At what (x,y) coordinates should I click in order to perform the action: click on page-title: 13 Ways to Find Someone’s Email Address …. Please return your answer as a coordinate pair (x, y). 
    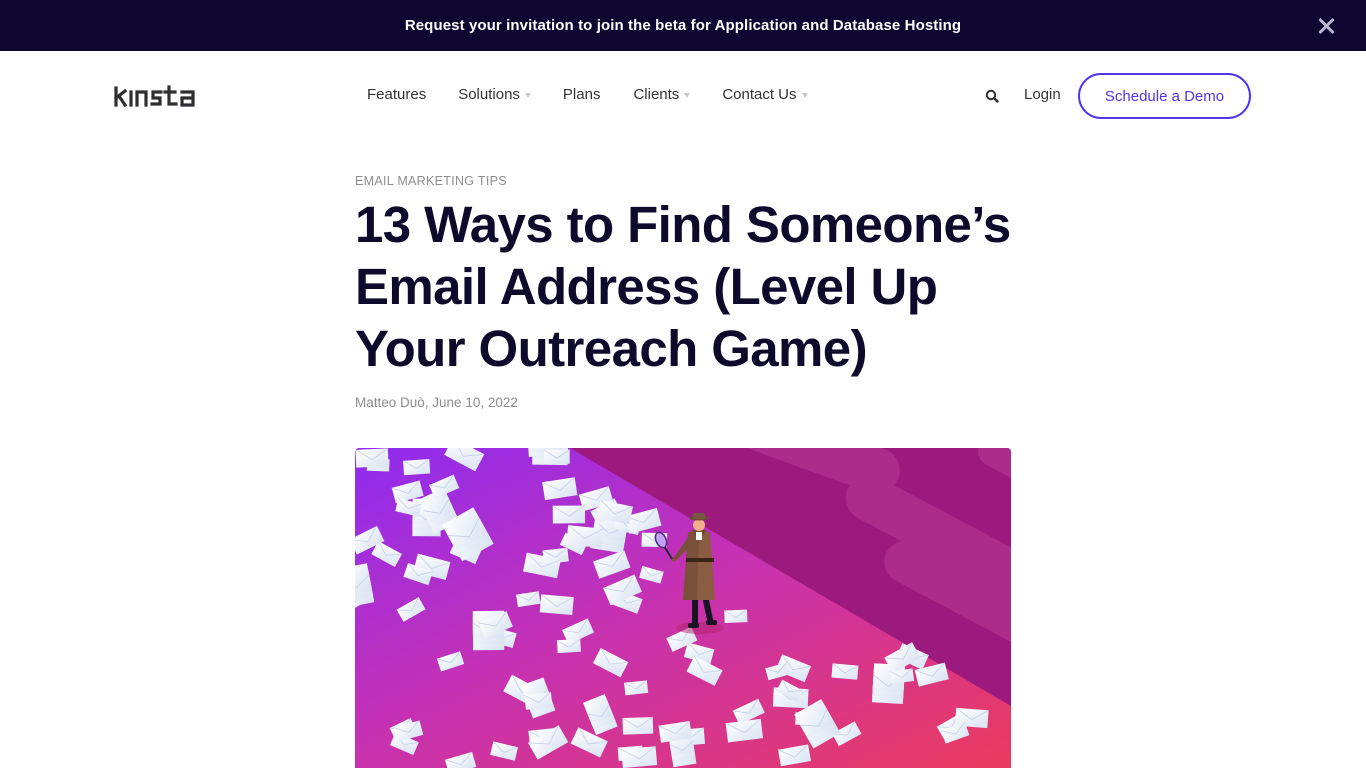
    Looking at the image, I should click on (683, 286).